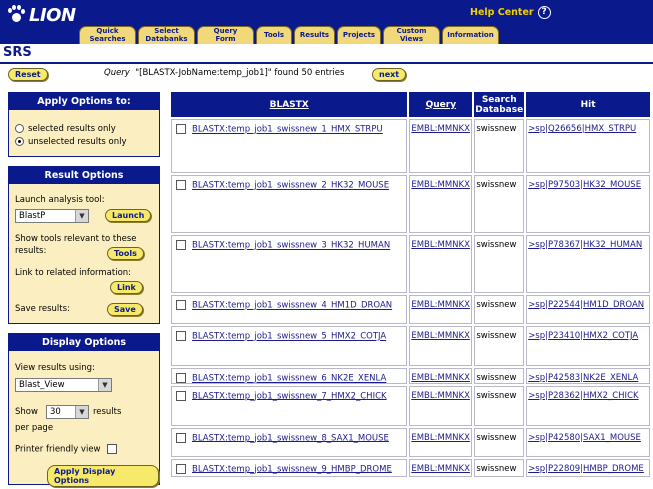 The height and width of the screenshot is (489, 653). What do you see at coordinates (290, 186) in the screenshot?
I see `blastx-entry-link: BLASTX:temp_job1_swissnew_2_HK32_MOUSE` at bounding box center [290, 186].